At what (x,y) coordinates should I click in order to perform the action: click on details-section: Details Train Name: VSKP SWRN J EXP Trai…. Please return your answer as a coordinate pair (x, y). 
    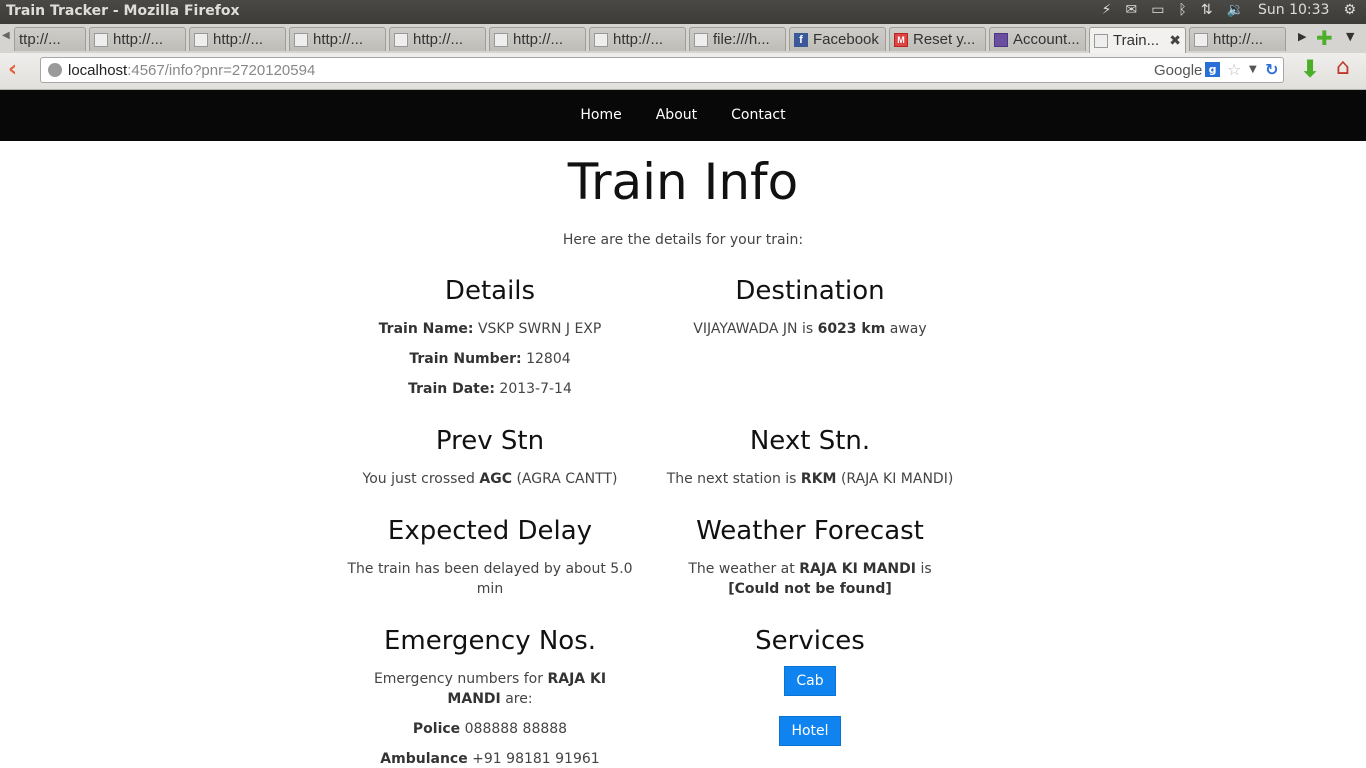
    Looking at the image, I should click on (490, 337).